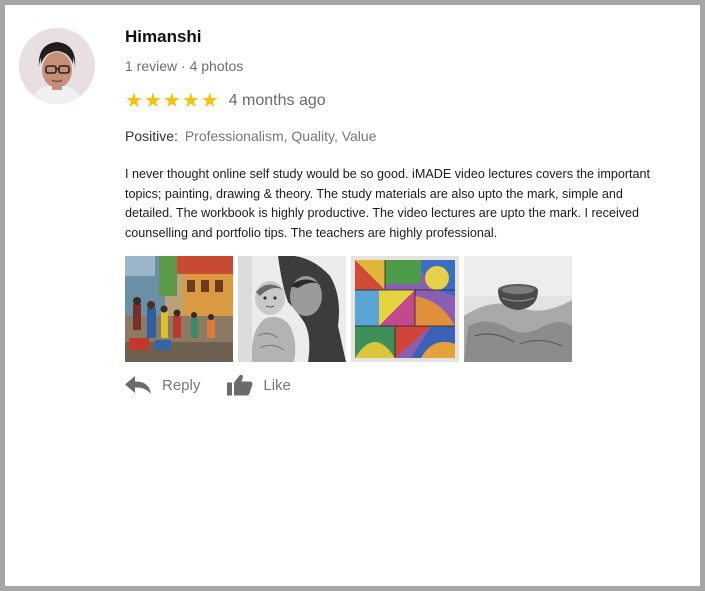  Describe the element at coordinates (208, 385) in the screenshot. I see `review-actions: Reply Like` at that location.